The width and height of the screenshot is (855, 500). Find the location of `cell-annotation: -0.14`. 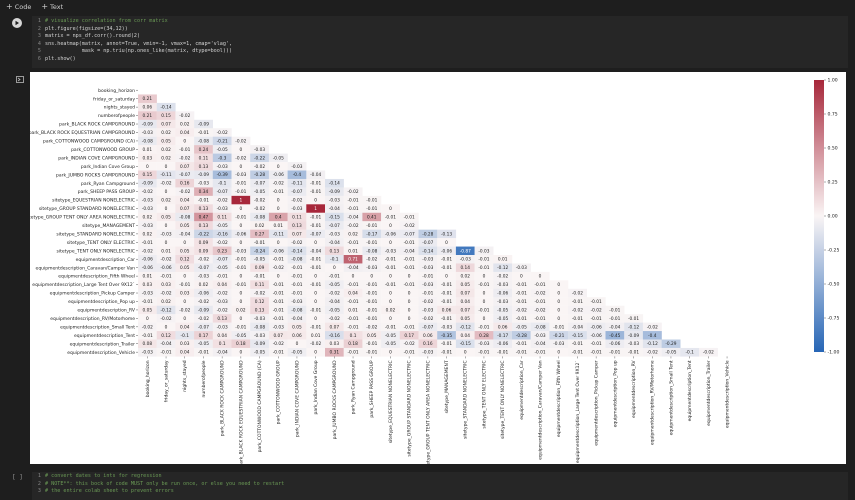

cell-annotation: -0.14 is located at coordinates (334, 184).